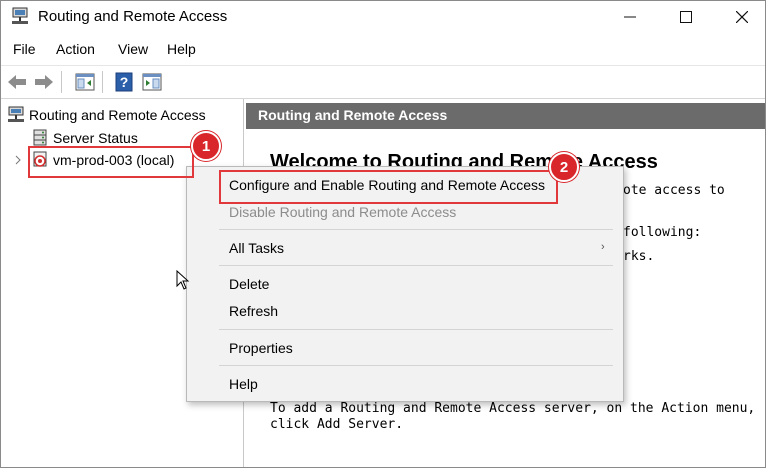  I want to click on close-button, so click(742, 17).